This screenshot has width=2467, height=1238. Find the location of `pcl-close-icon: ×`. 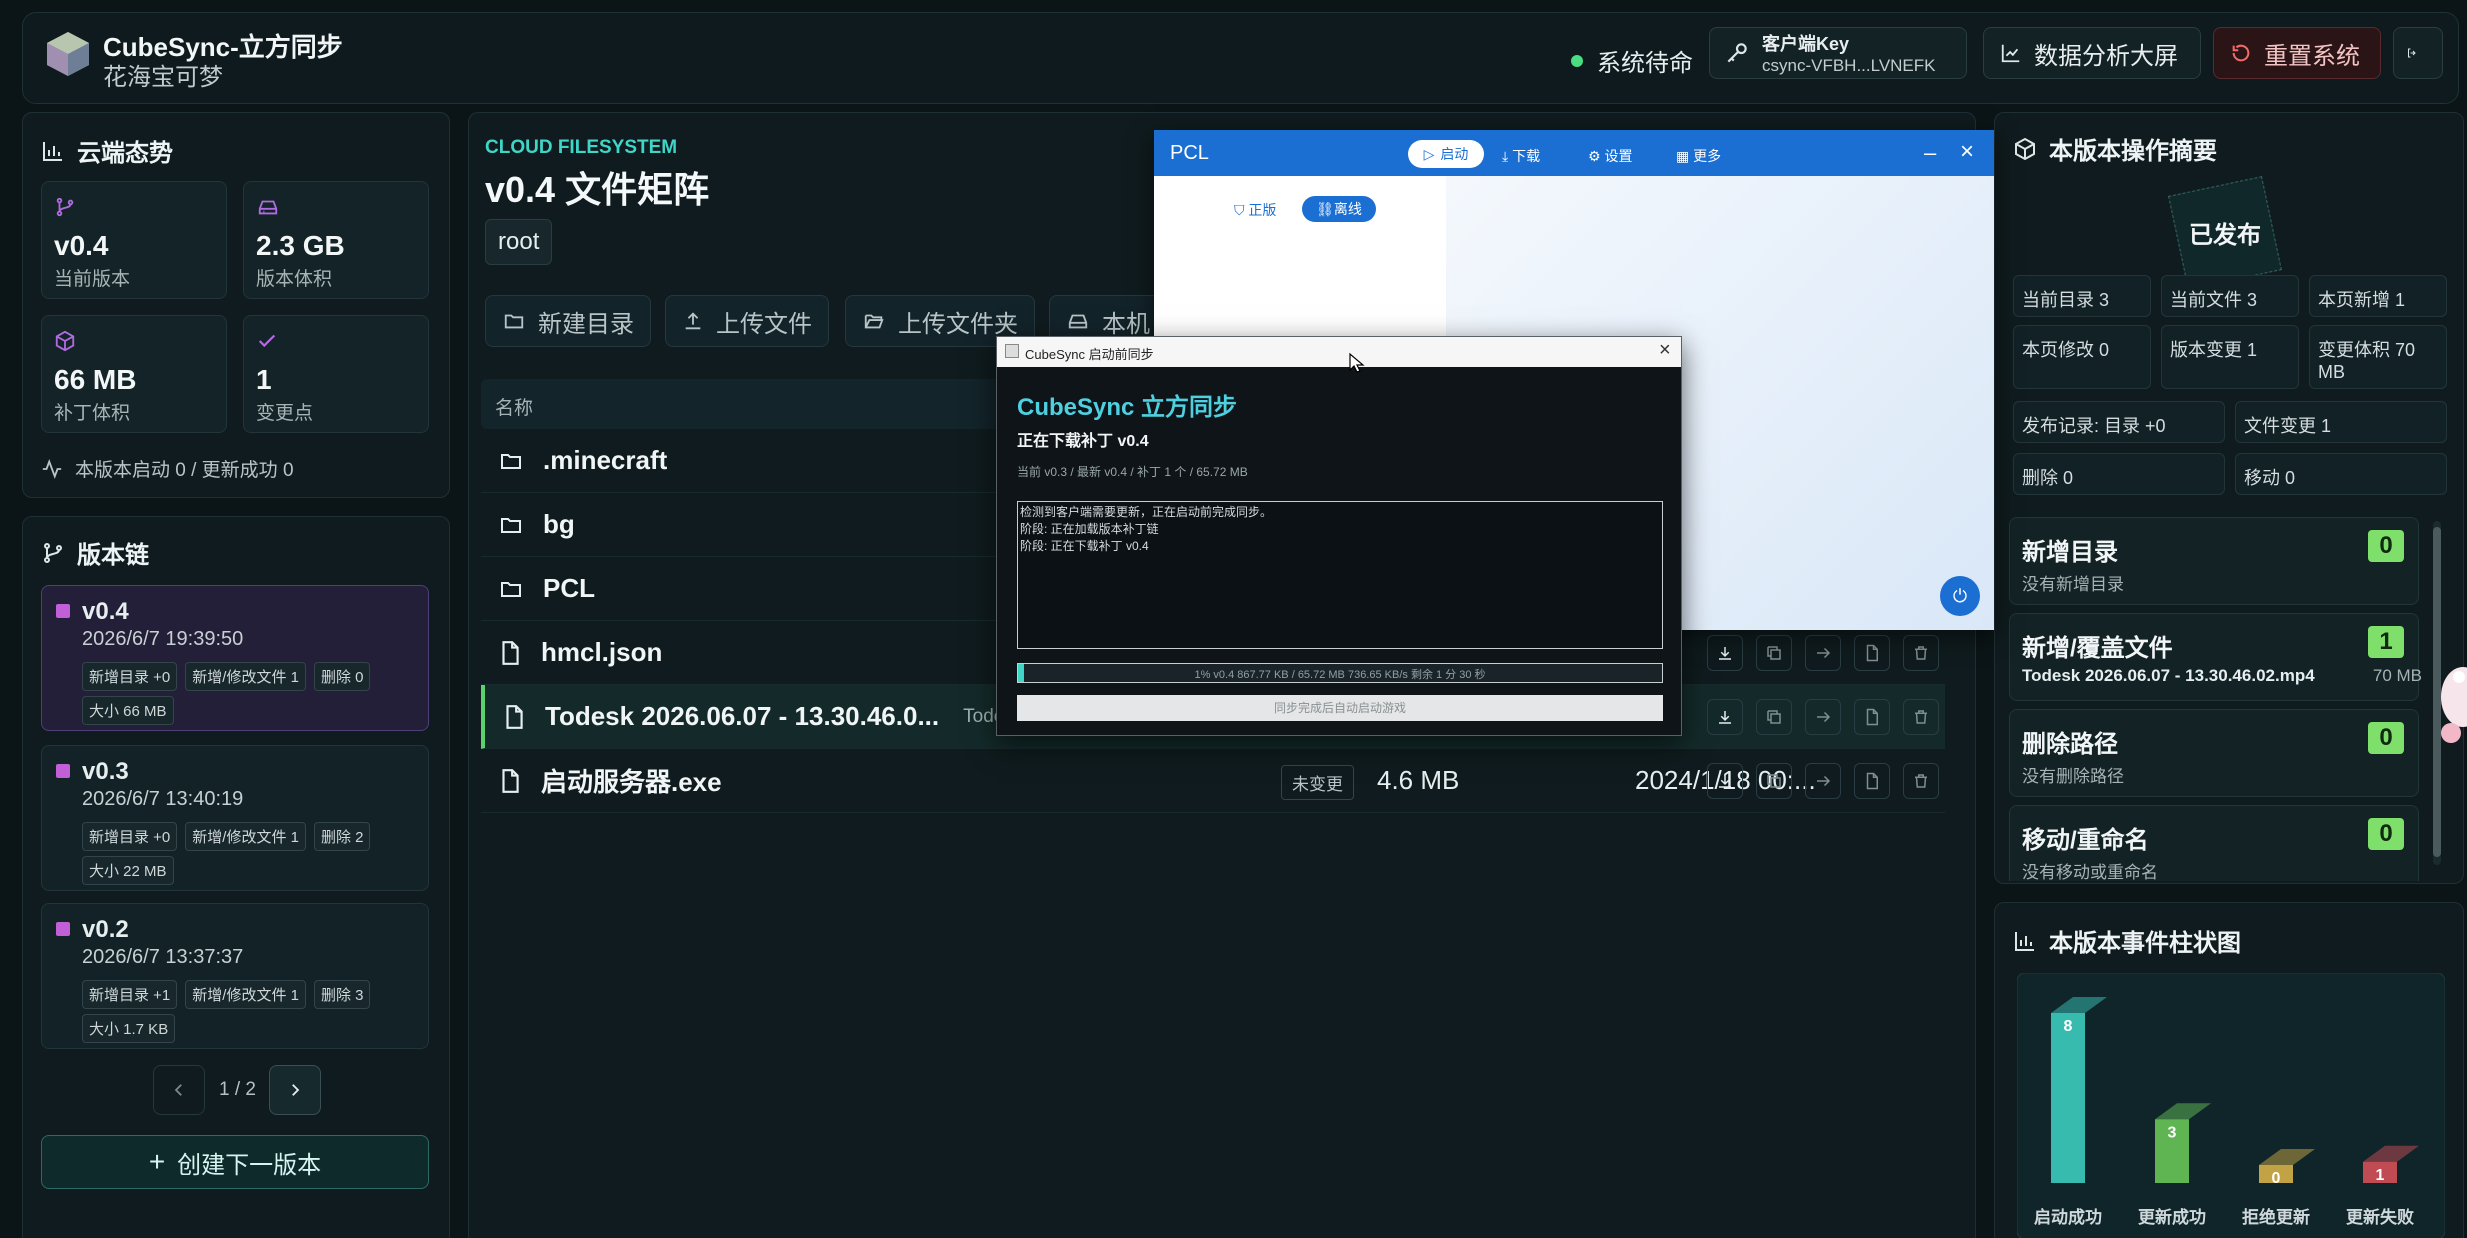

pcl-close-icon: × is located at coordinates (1967, 152).